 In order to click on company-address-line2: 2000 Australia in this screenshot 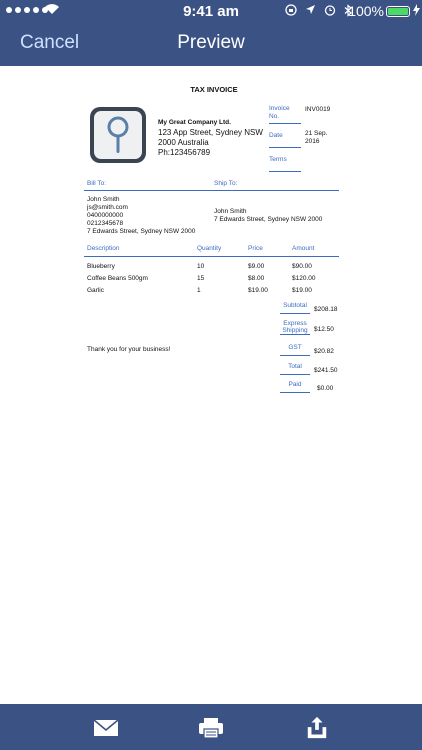, I will do `click(183, 142)`.